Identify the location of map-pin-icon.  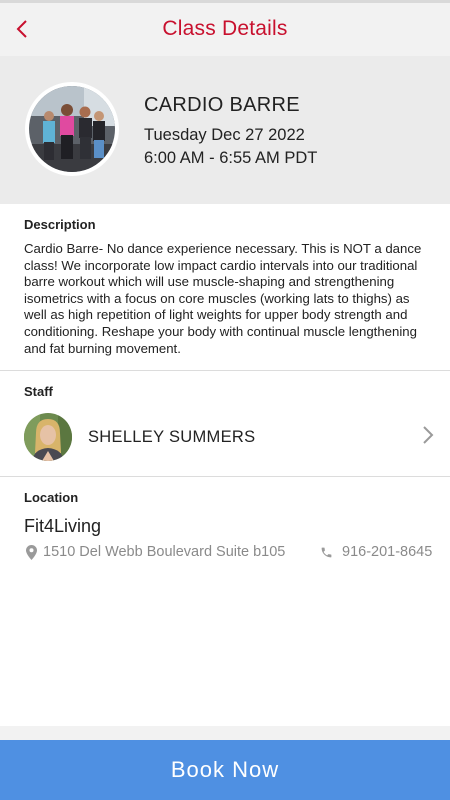
(31, 552).